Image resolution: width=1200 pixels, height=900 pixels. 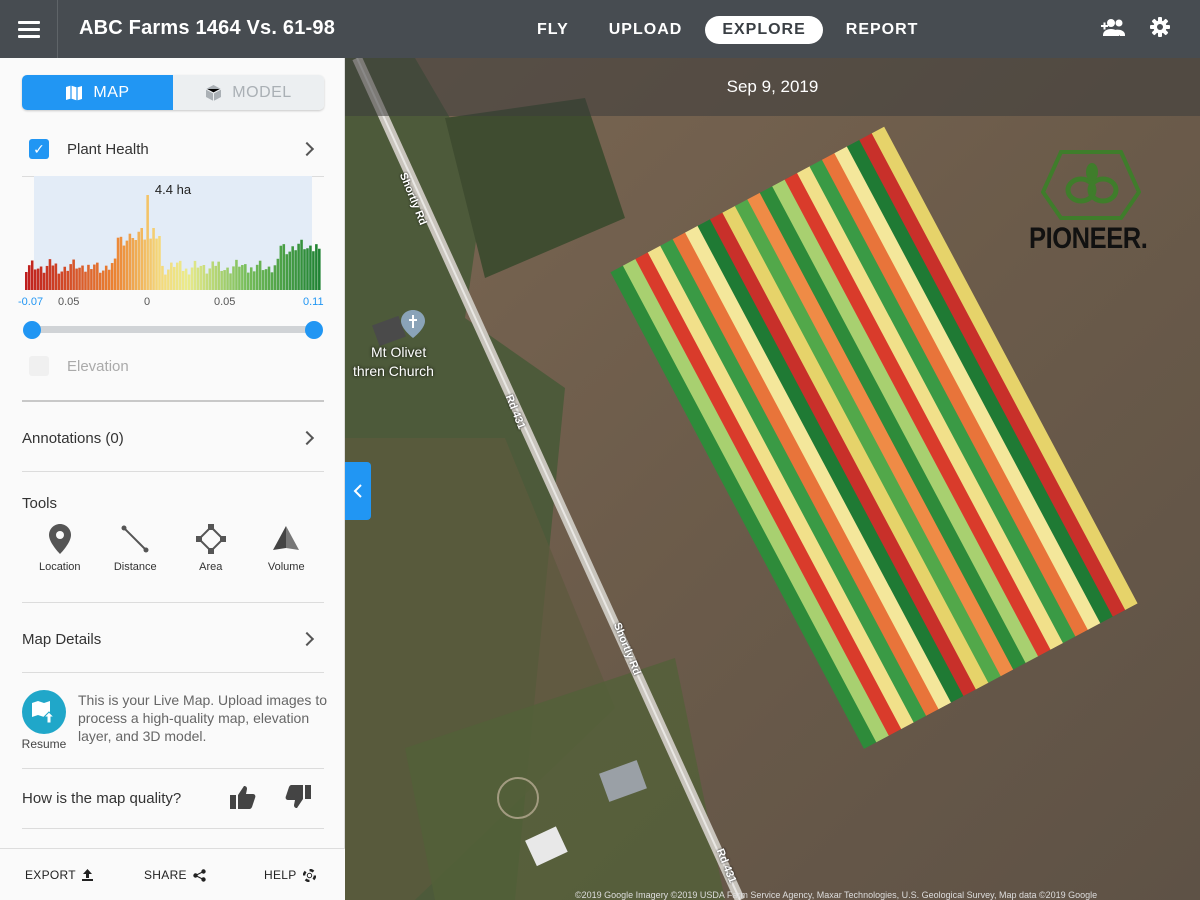 I want to click on export-button: EXPORT, so click(x=59, y=875).